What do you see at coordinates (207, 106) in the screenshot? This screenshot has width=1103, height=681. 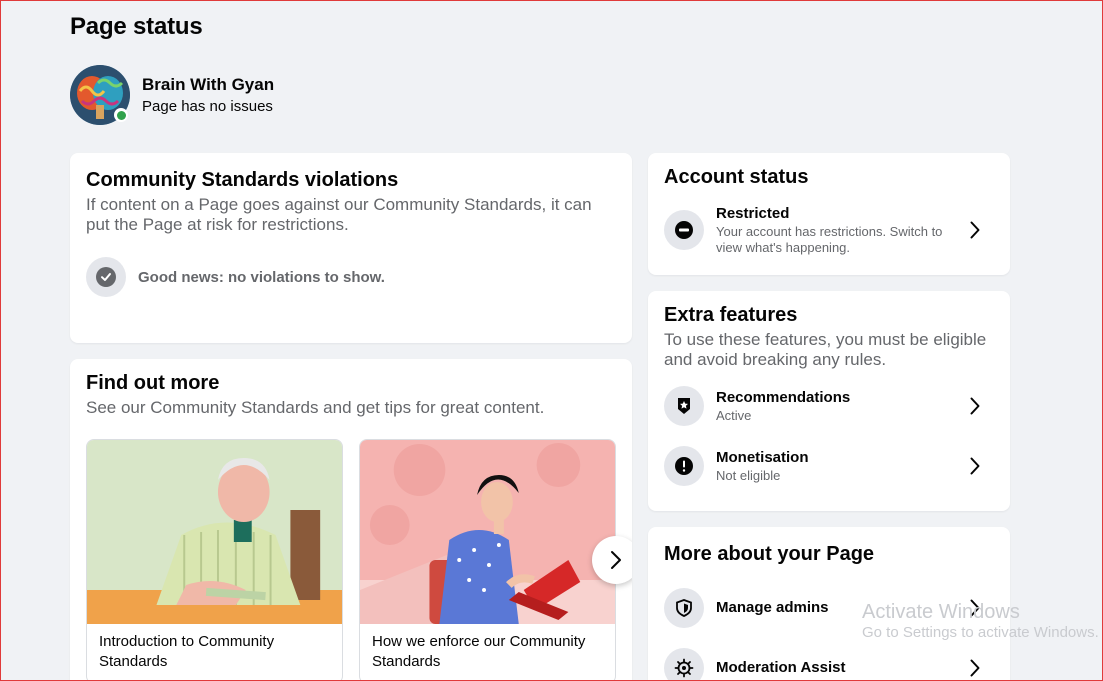 I see `page-health-status: Page has no issues` at bounding box center [207, 106].